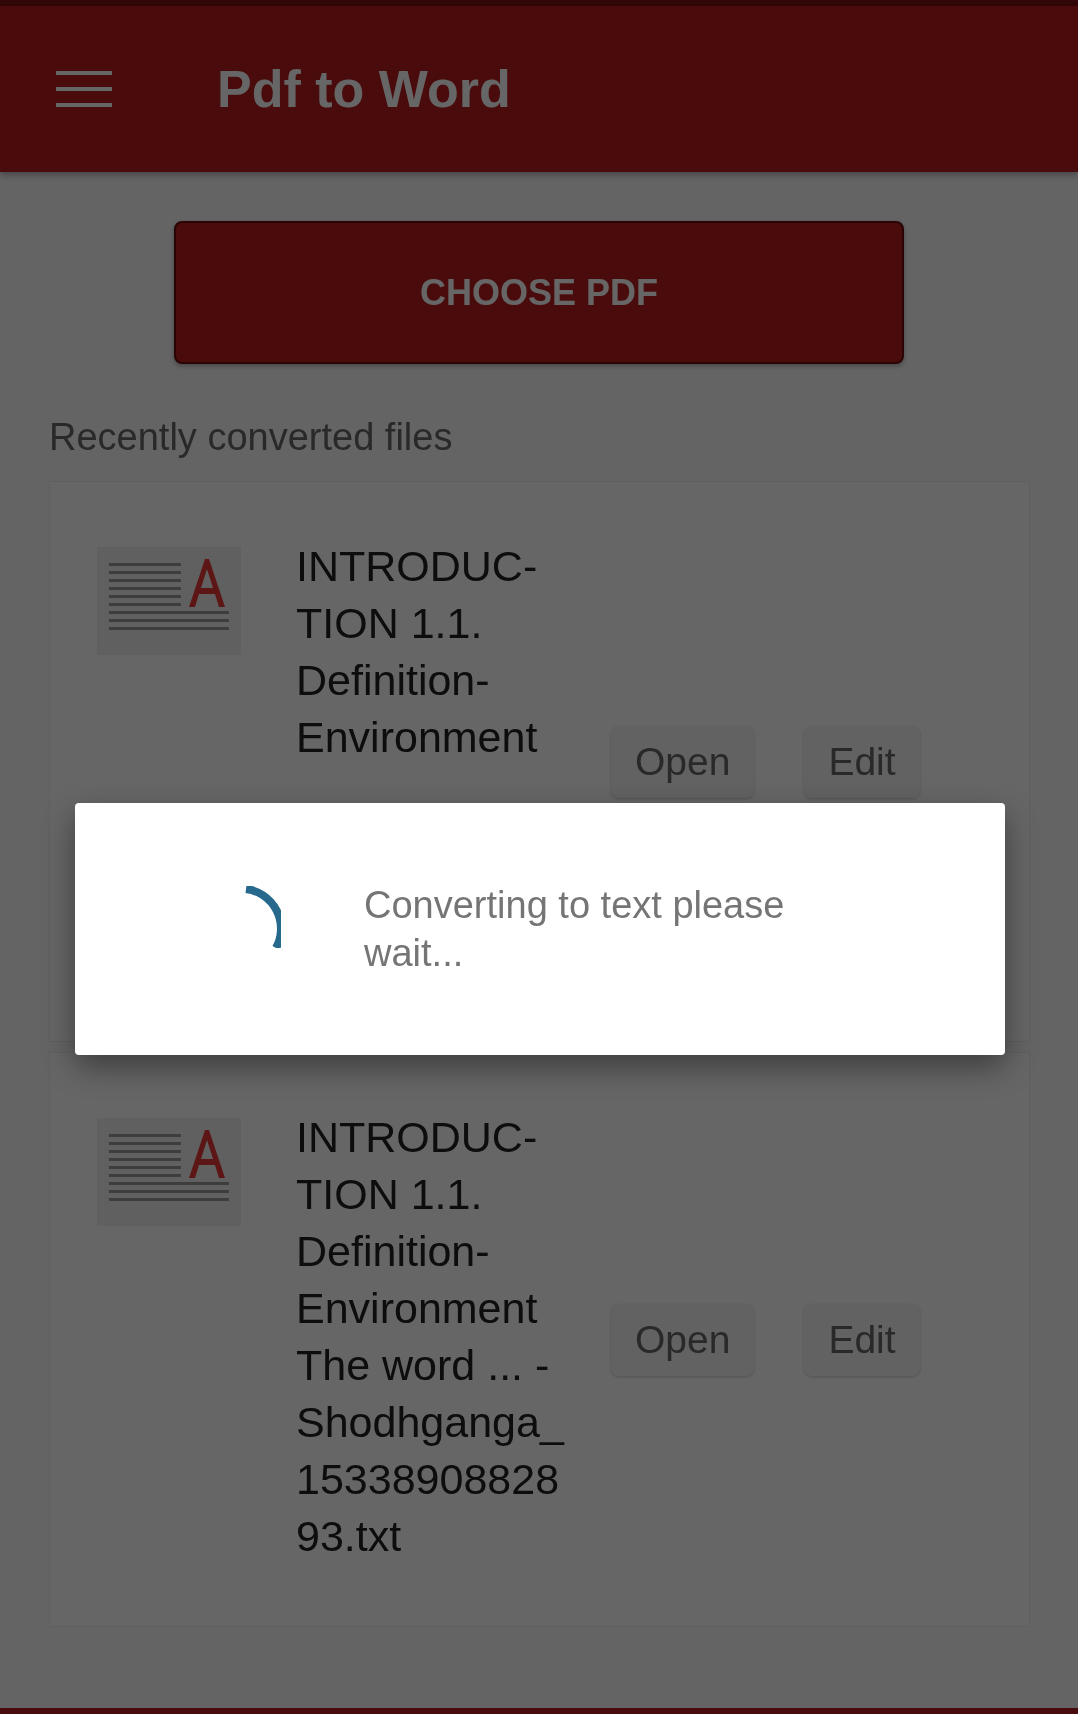 This screenshot has height=1714, width=1078. I want to click on section-title: Recently converted files, so click(251, 437).